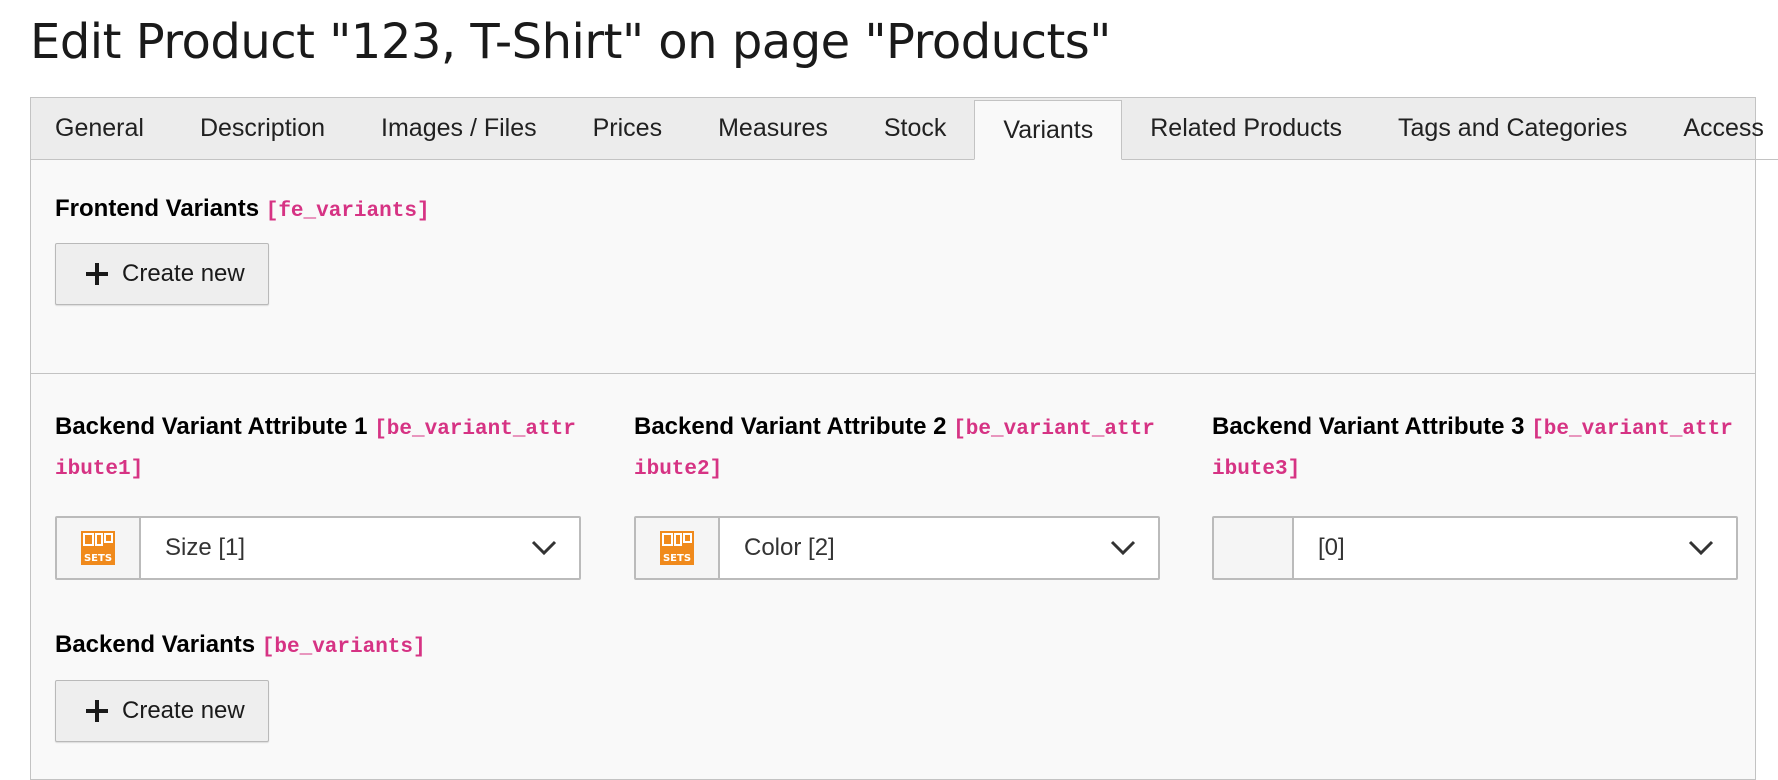 The width and height of the screenshot is (1778, 780). I want to click on tab-stock: Stock, so click(915, 129).